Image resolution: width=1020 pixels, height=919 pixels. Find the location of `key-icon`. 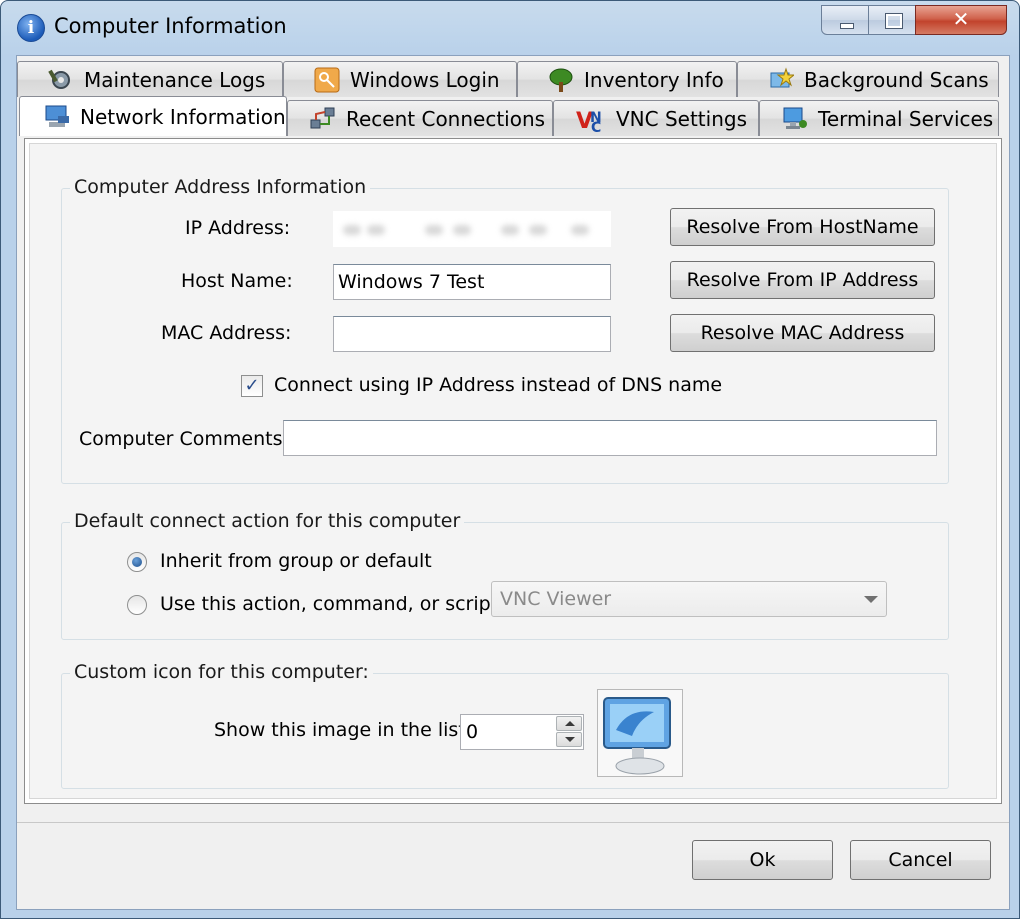

key-icon is located at coordinates (327, 79).